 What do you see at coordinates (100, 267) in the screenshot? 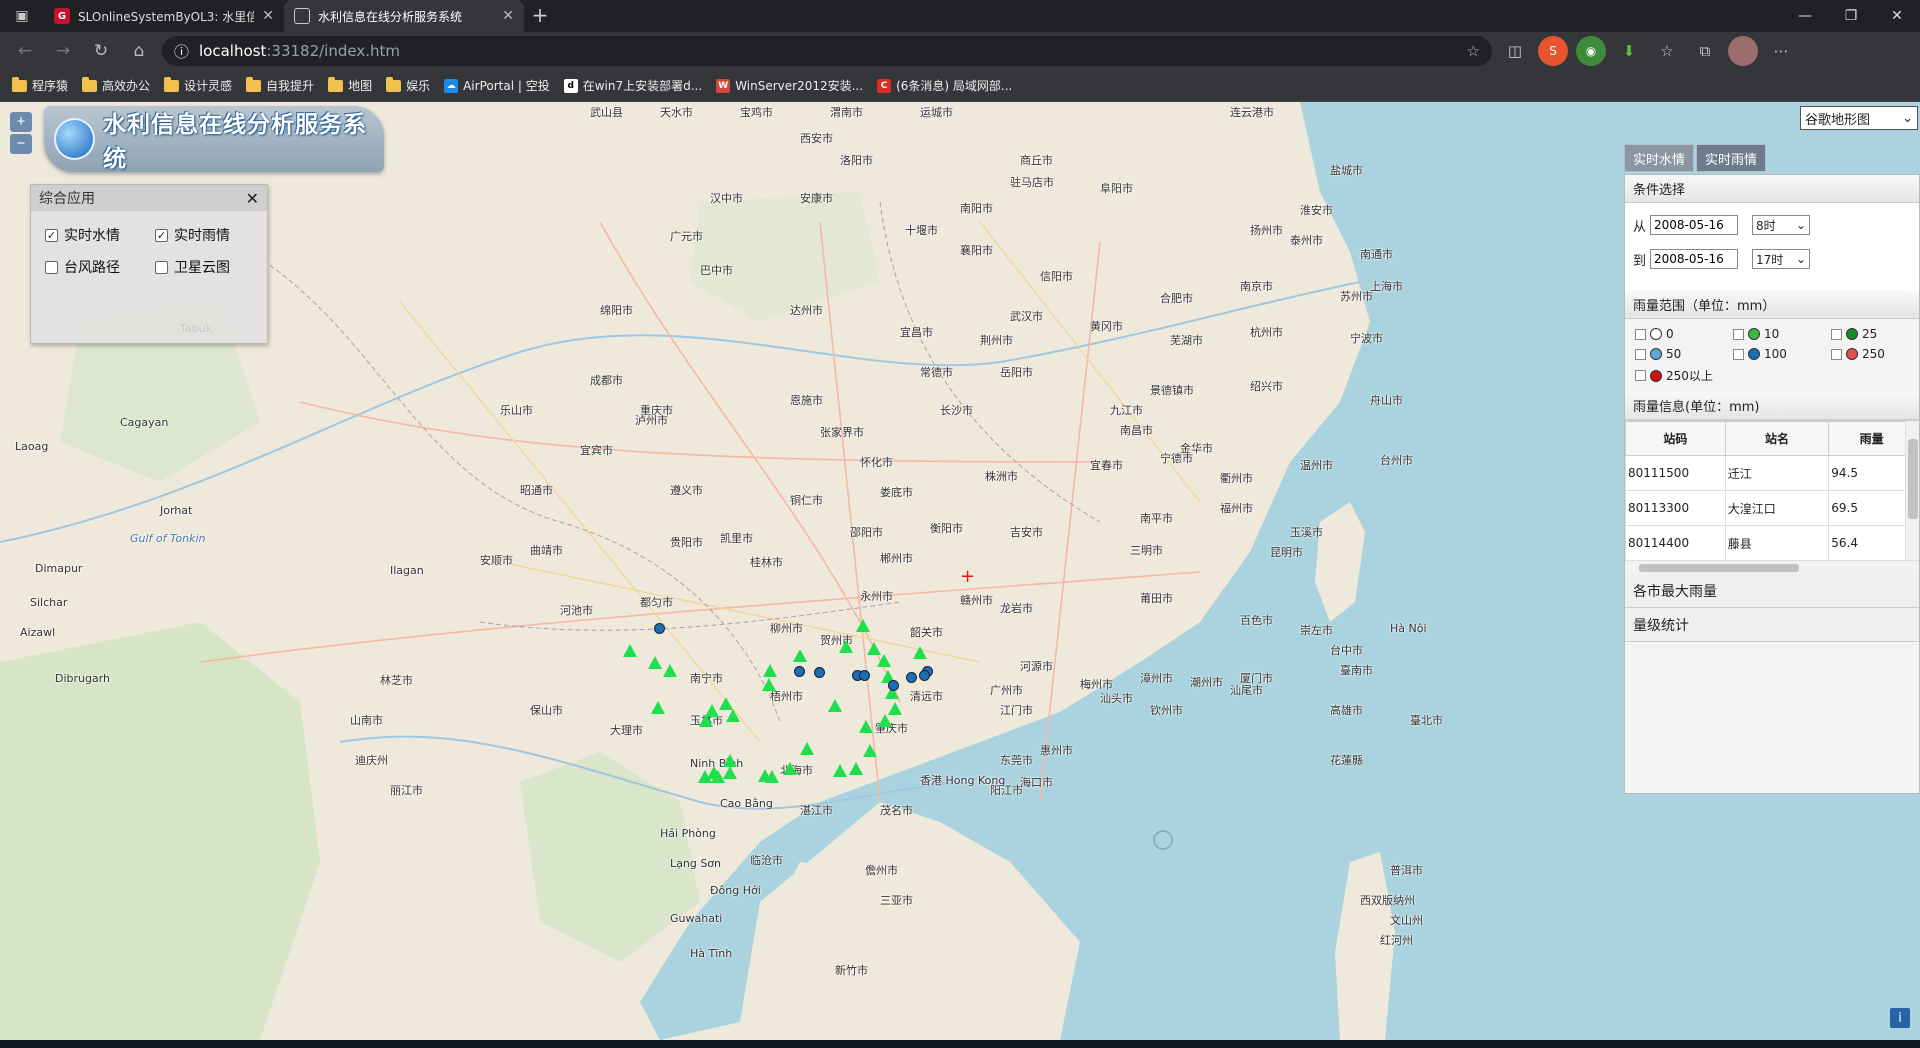
I see `option-typhoon-path: 台风路径` at bounding box center [100, 267].